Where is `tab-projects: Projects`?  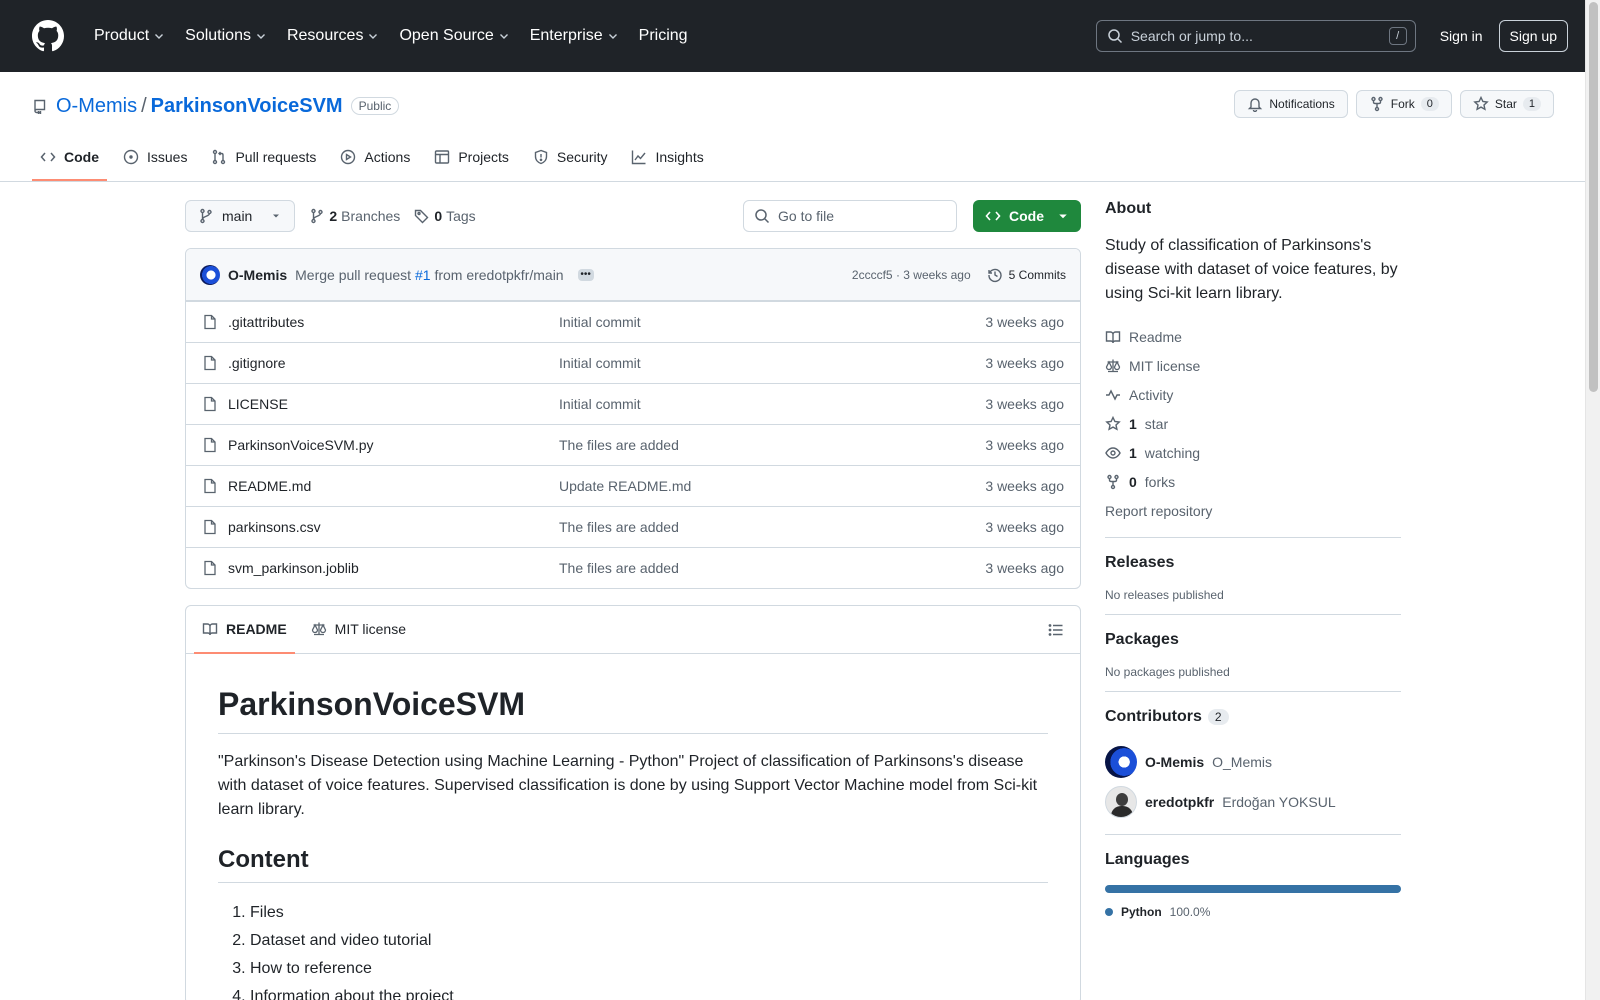
tab-projects: Projects is located at coordinates (471, 158).